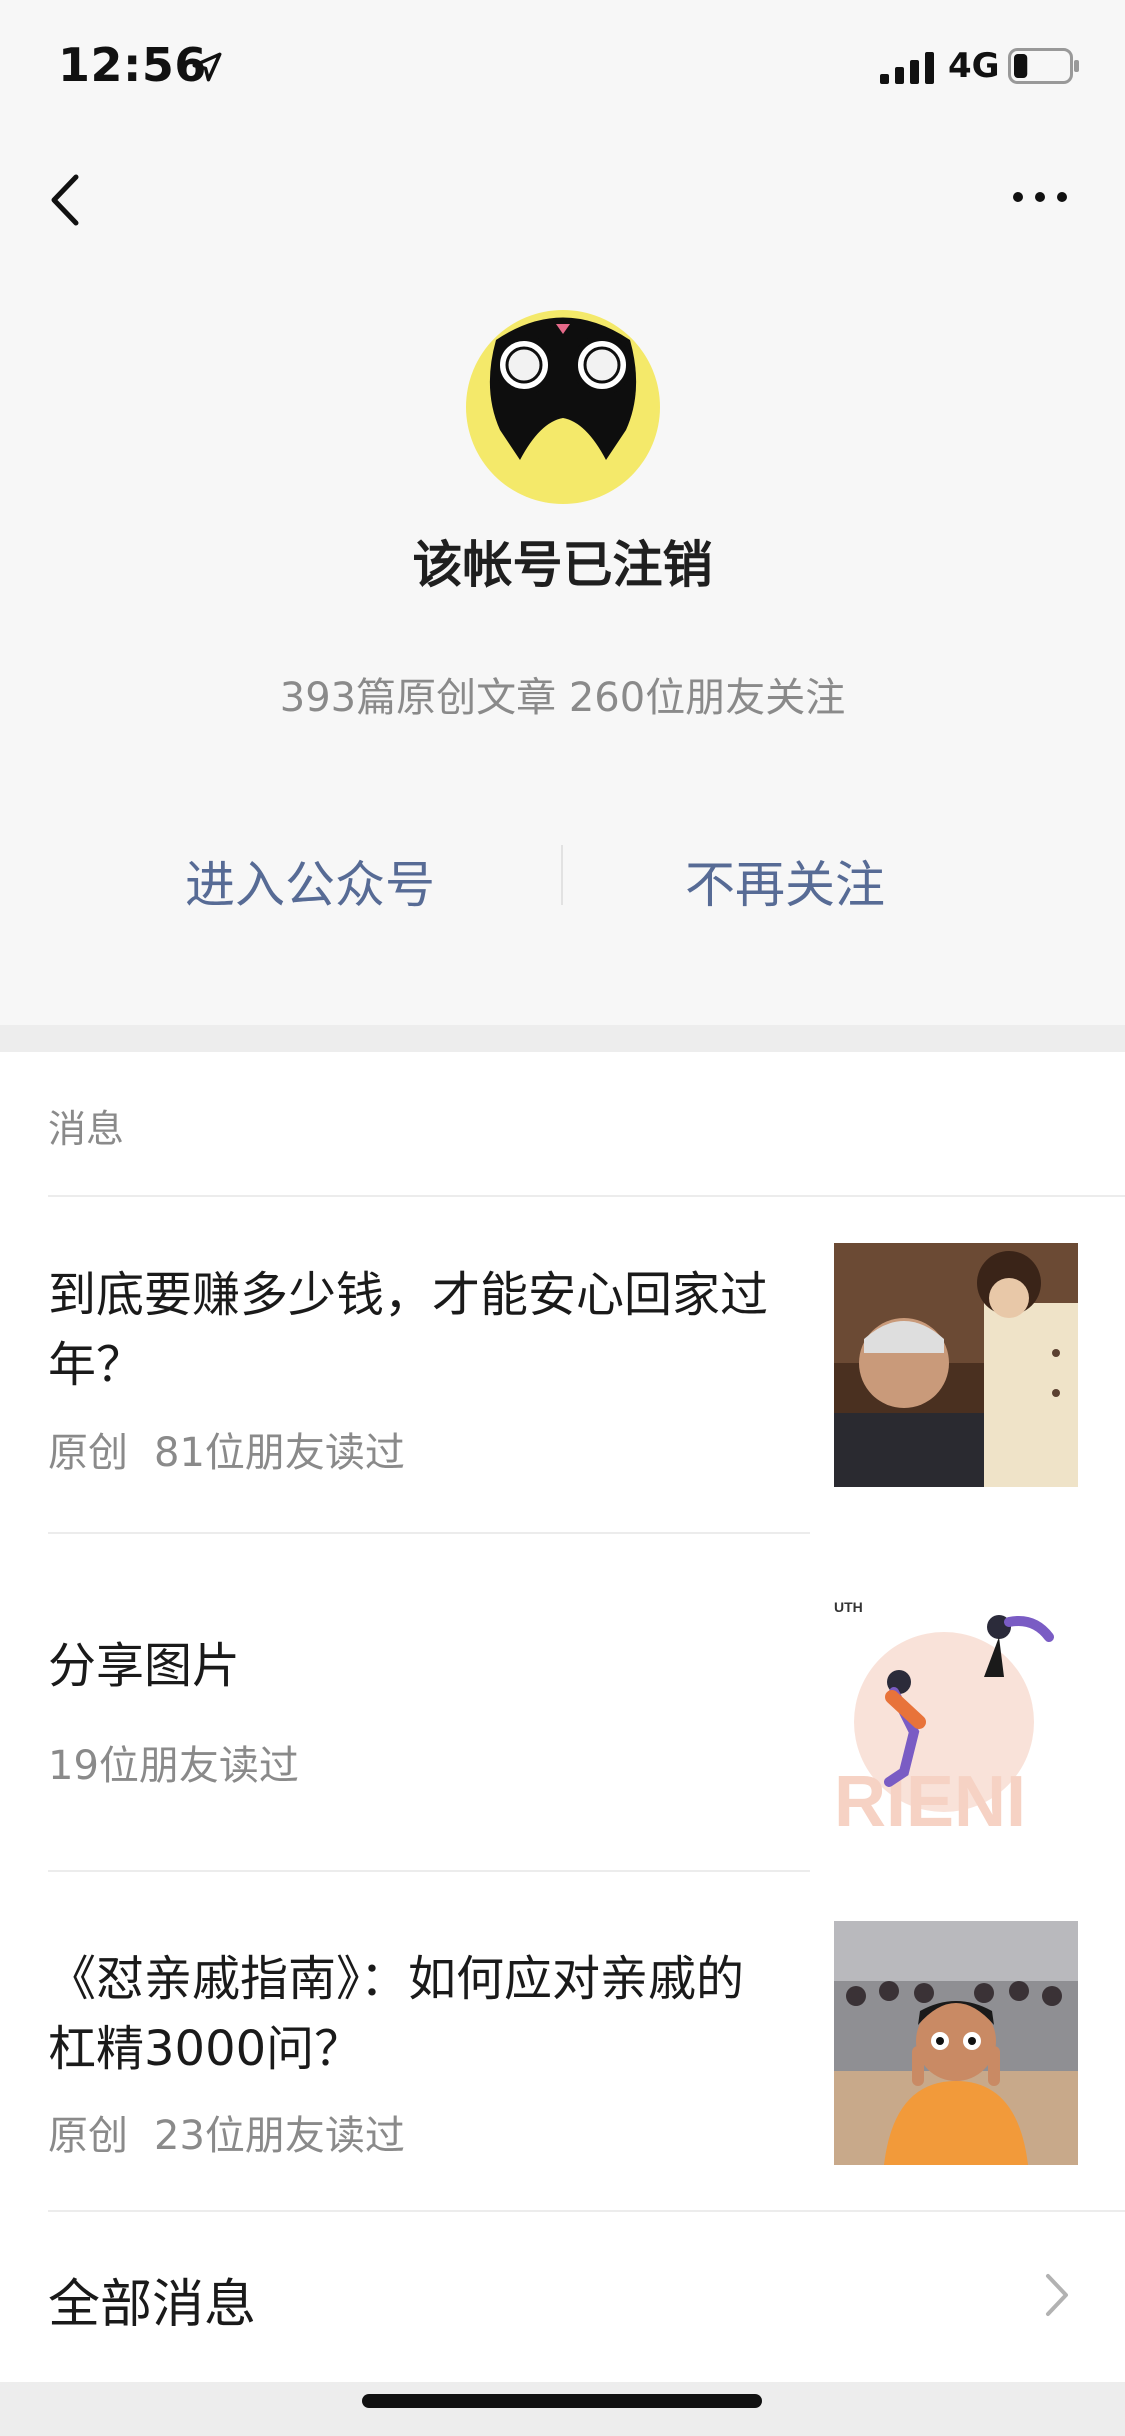  Describe the element at coordinates (144, 1666) in the screenshot. I see `item-title: 分享图片` at that location.